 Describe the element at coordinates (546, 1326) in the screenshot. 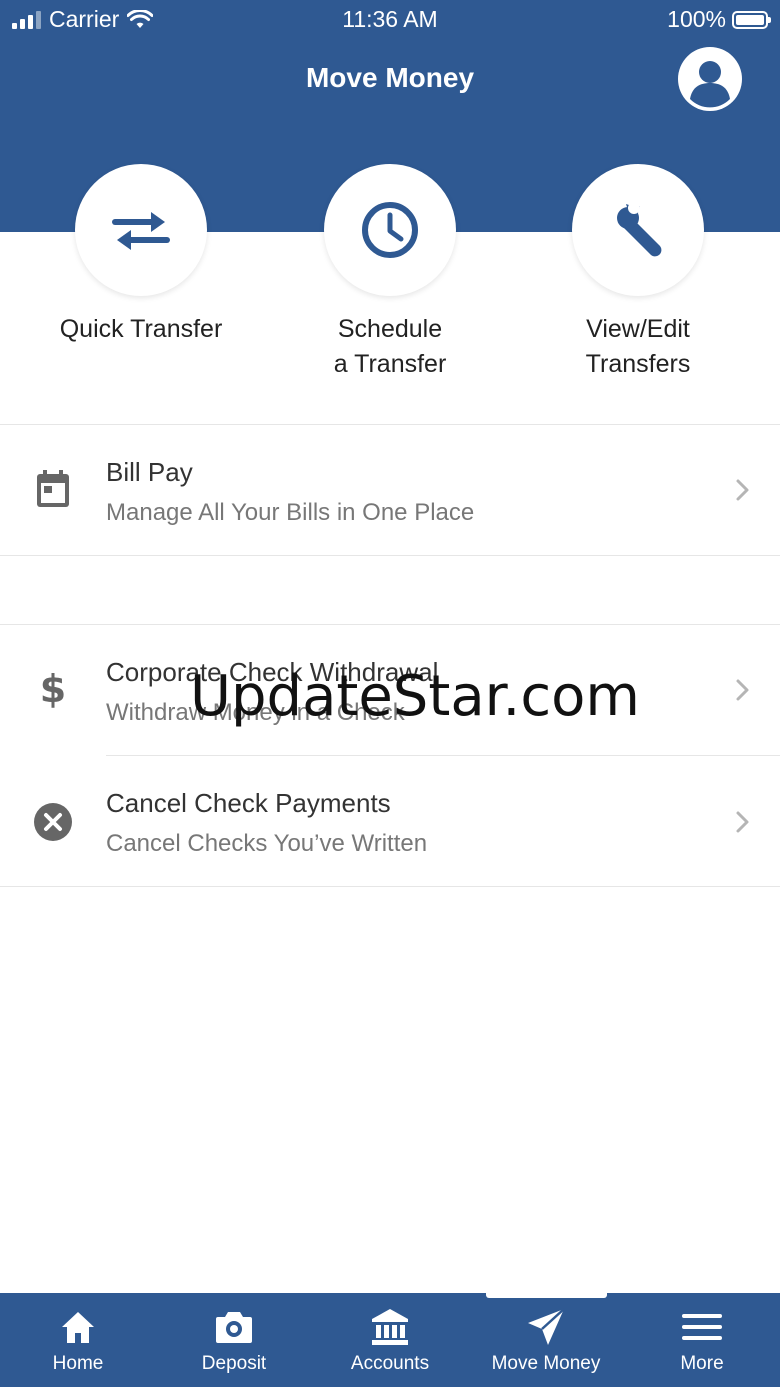

I see `paper-plane-icon` at that location.